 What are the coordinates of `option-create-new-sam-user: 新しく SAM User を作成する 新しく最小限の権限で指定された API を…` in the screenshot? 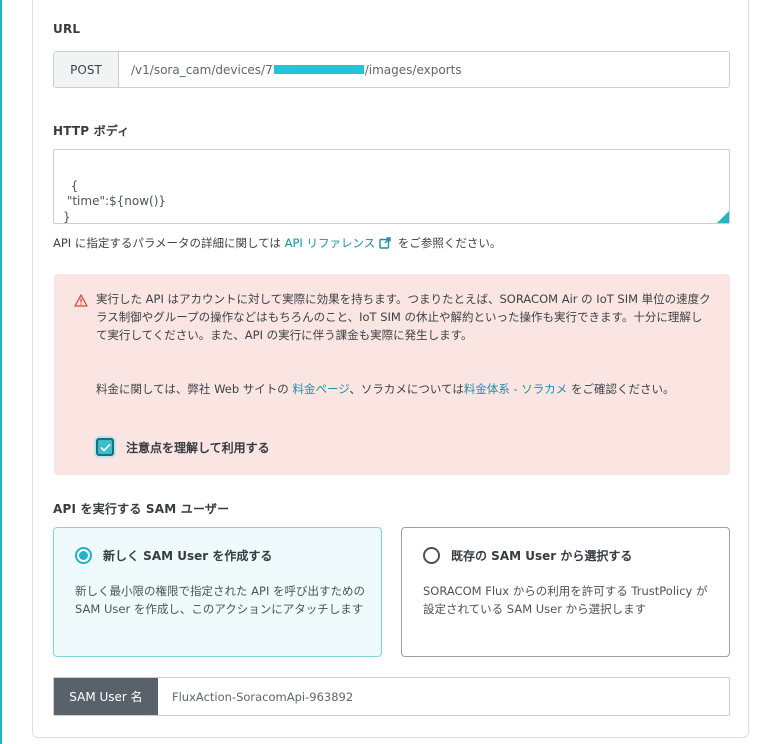 It's located at (217, 592).